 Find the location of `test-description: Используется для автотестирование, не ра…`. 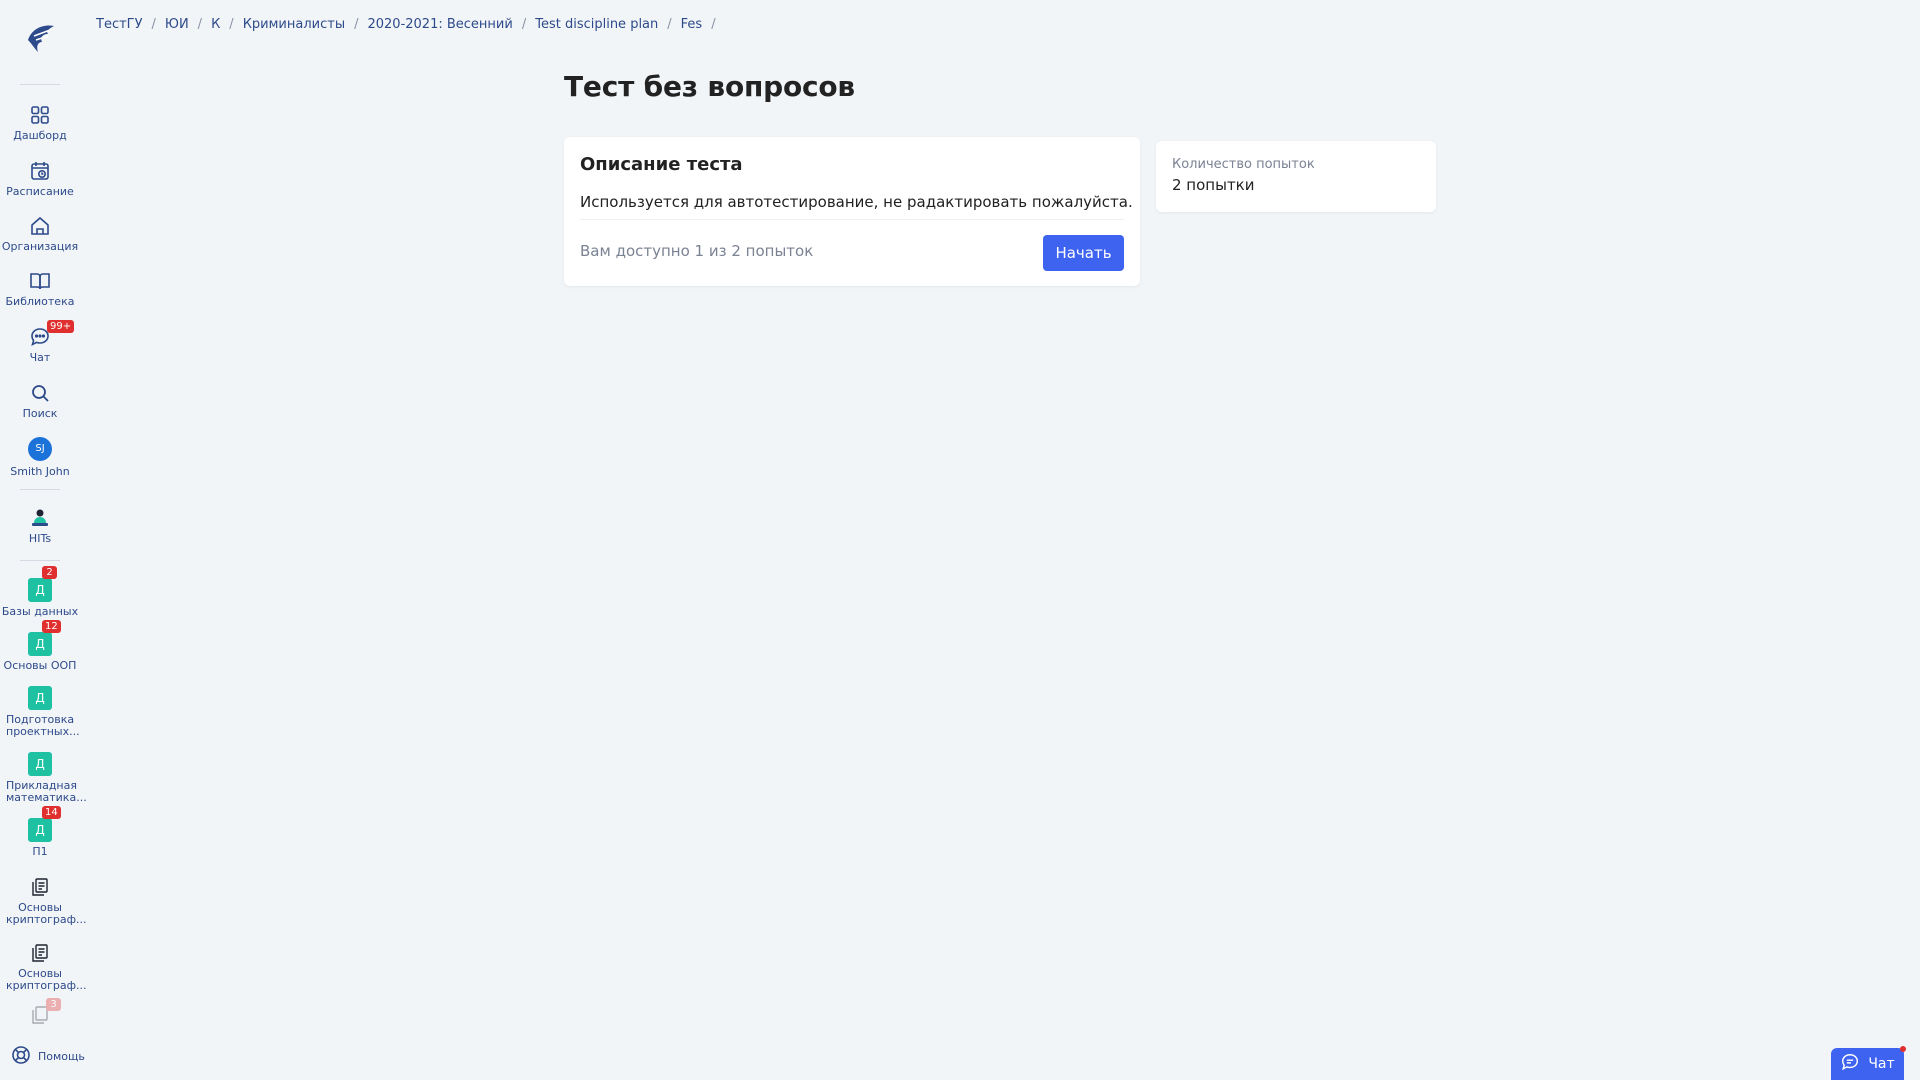

test-description: Используется для автотестирование, не ра… is located at coordinates (856, 202).